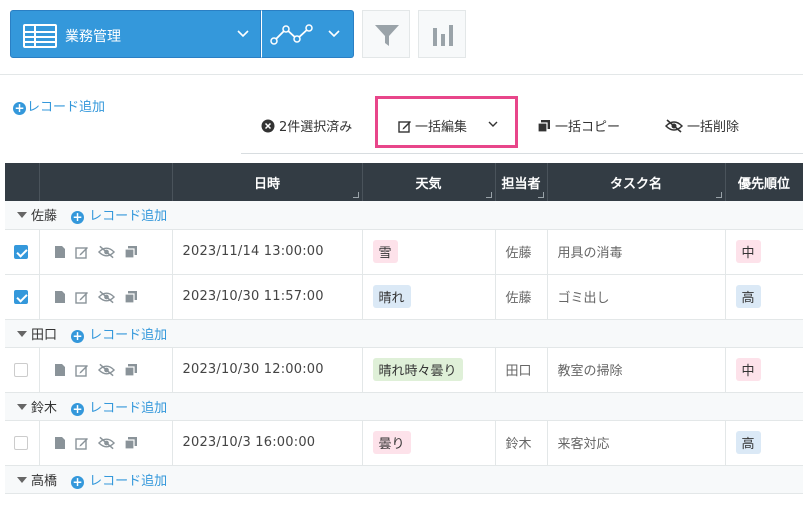 The height and width of the screenshot is (523, 803). I want to click on group-name: 田口, so click(44, 335).